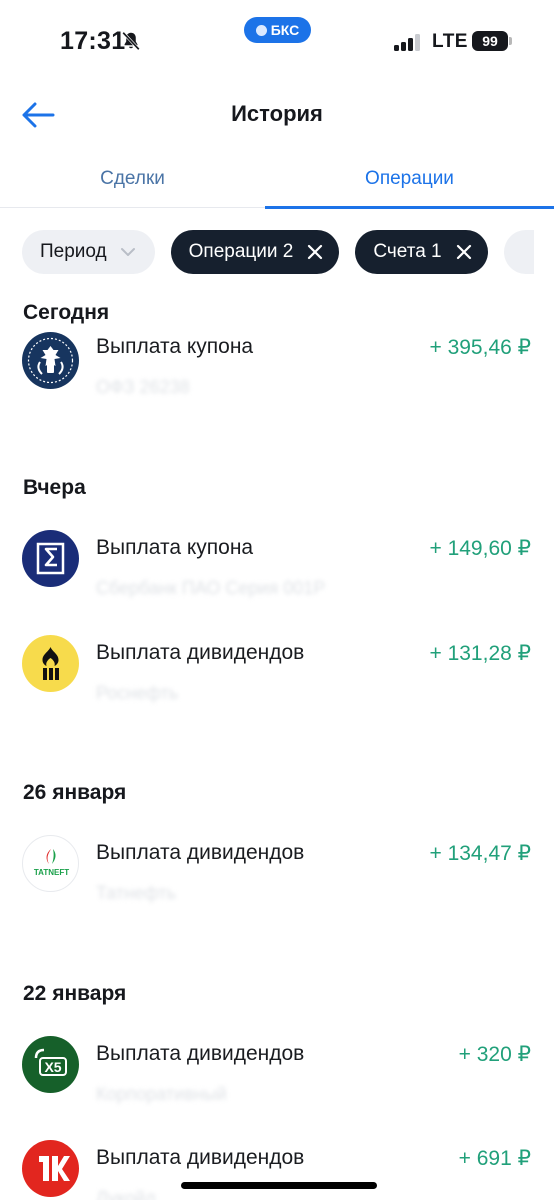 This screenshot has width=554, height=1200. I want to click on tab-deals: Сделки, so click(132, 179).